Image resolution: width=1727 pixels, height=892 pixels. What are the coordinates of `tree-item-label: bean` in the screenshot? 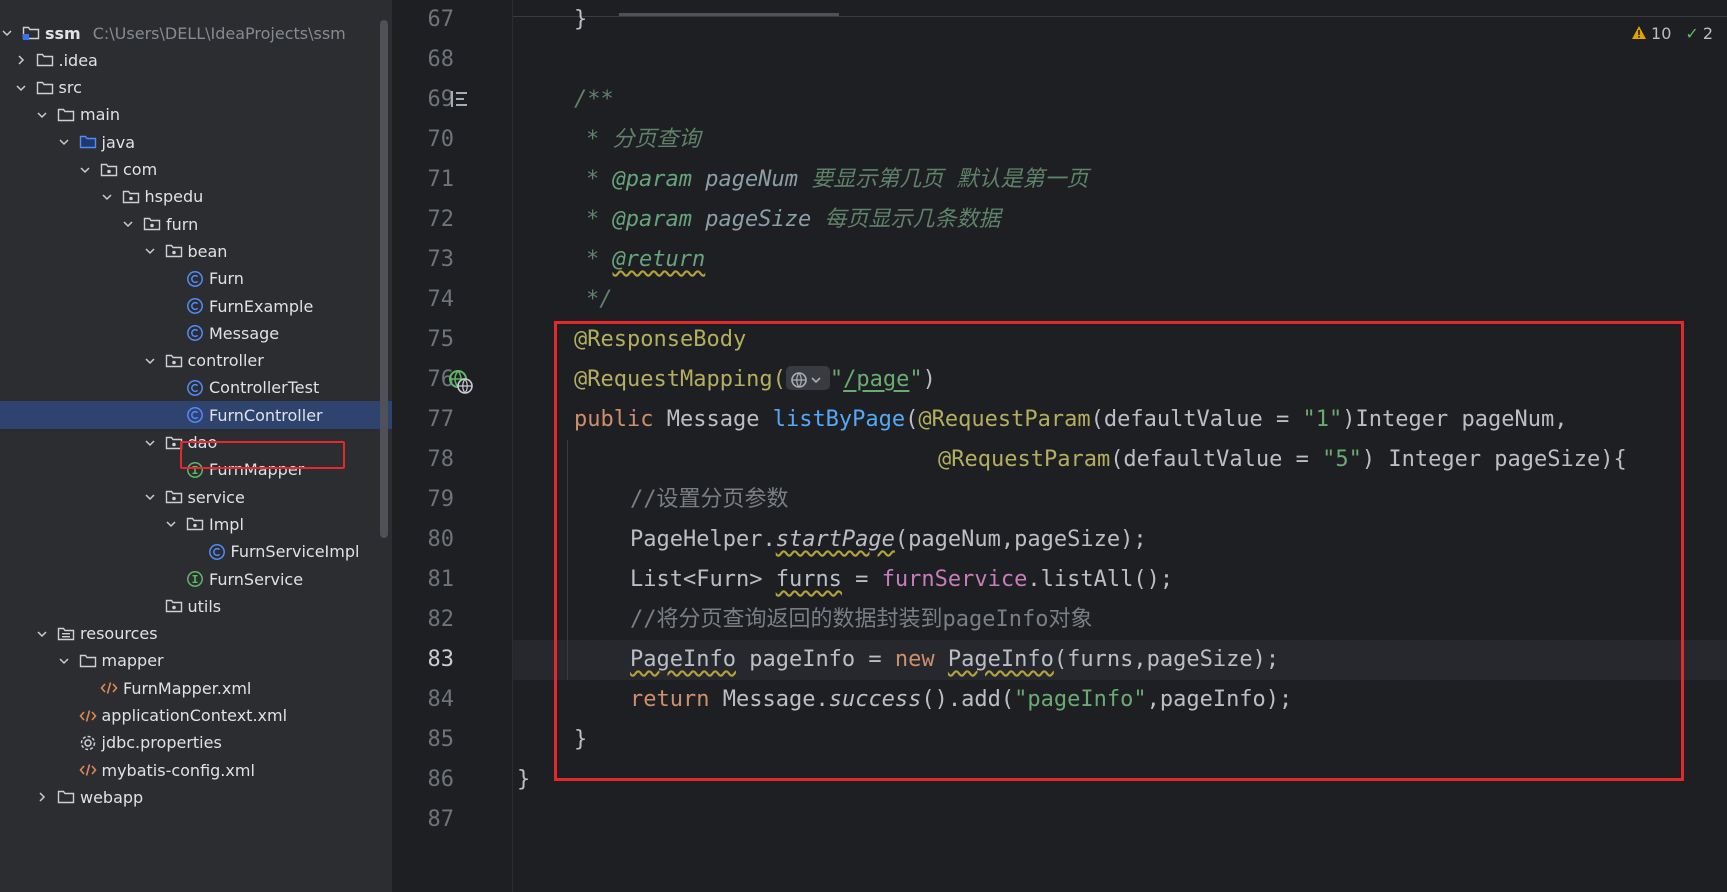 It's located at (207, 251).